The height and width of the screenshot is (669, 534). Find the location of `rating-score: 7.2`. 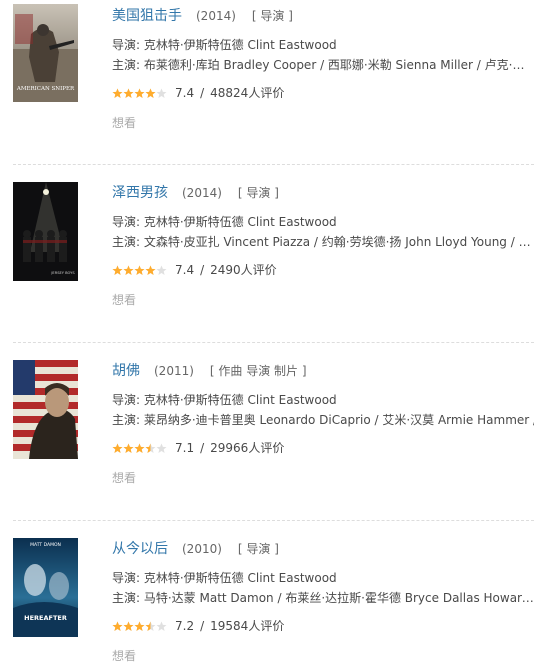

rating-score: 7.2 is located at coordinates (185, 626).